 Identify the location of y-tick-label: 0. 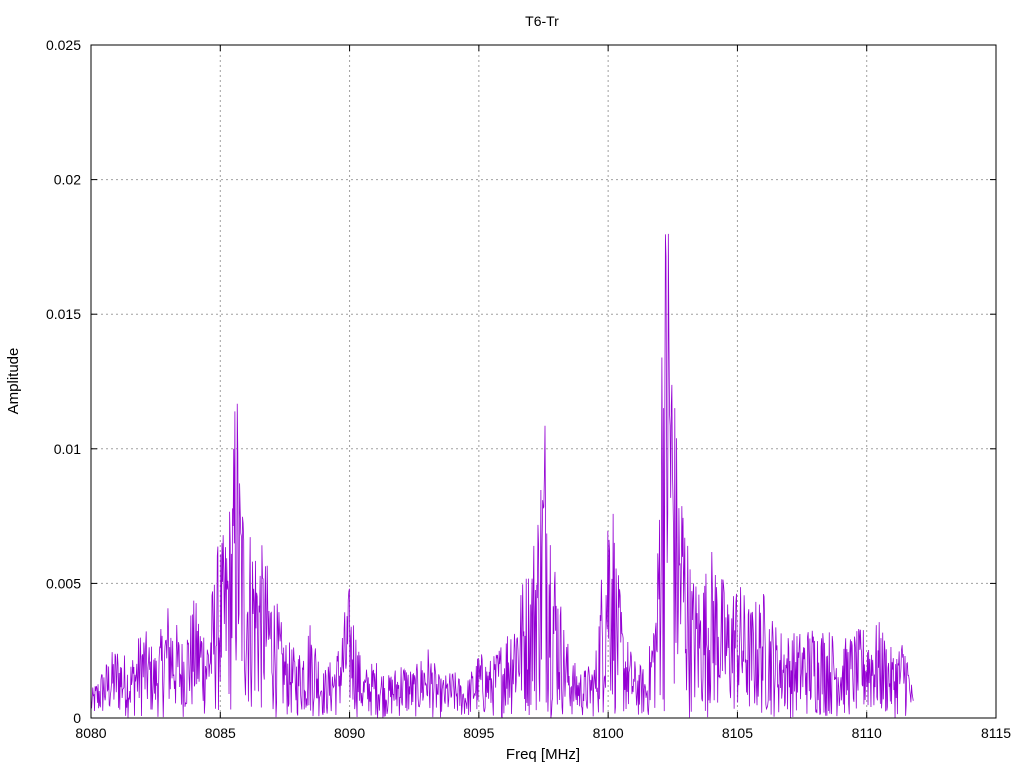
(77, 718).